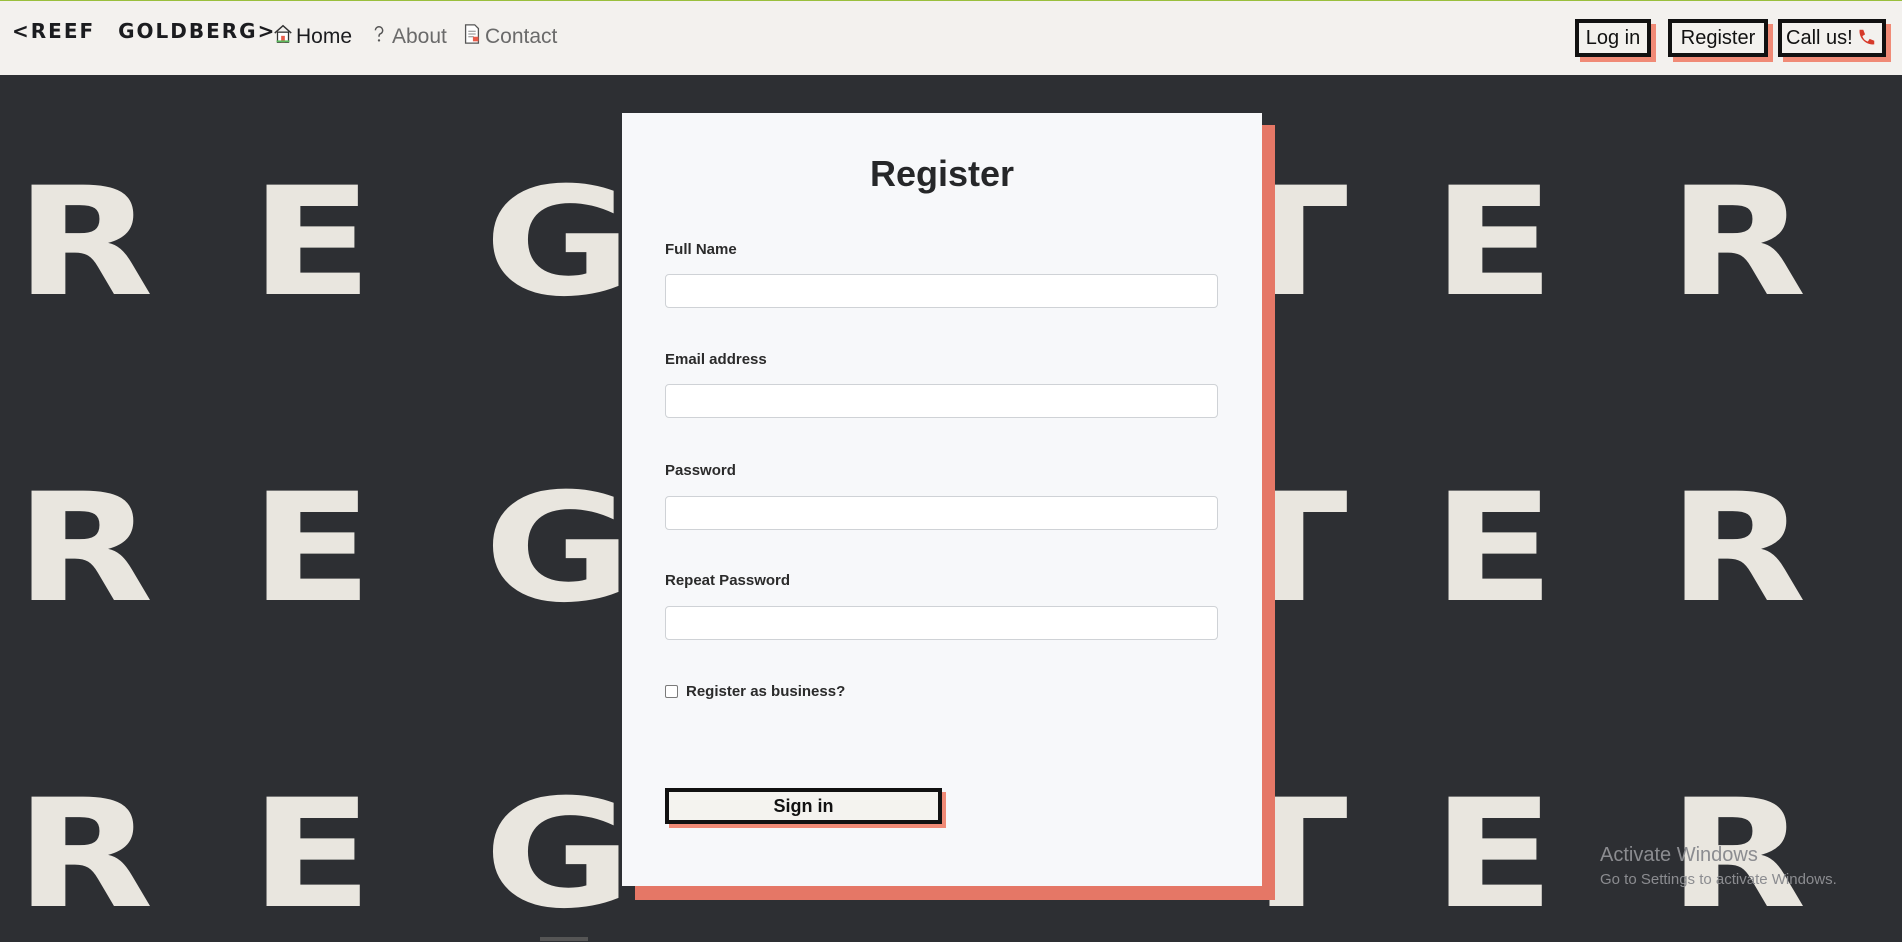 This screenshot has height=942, width=1902. I want to click on call-us-label: Call us!, so click(1819, 37).